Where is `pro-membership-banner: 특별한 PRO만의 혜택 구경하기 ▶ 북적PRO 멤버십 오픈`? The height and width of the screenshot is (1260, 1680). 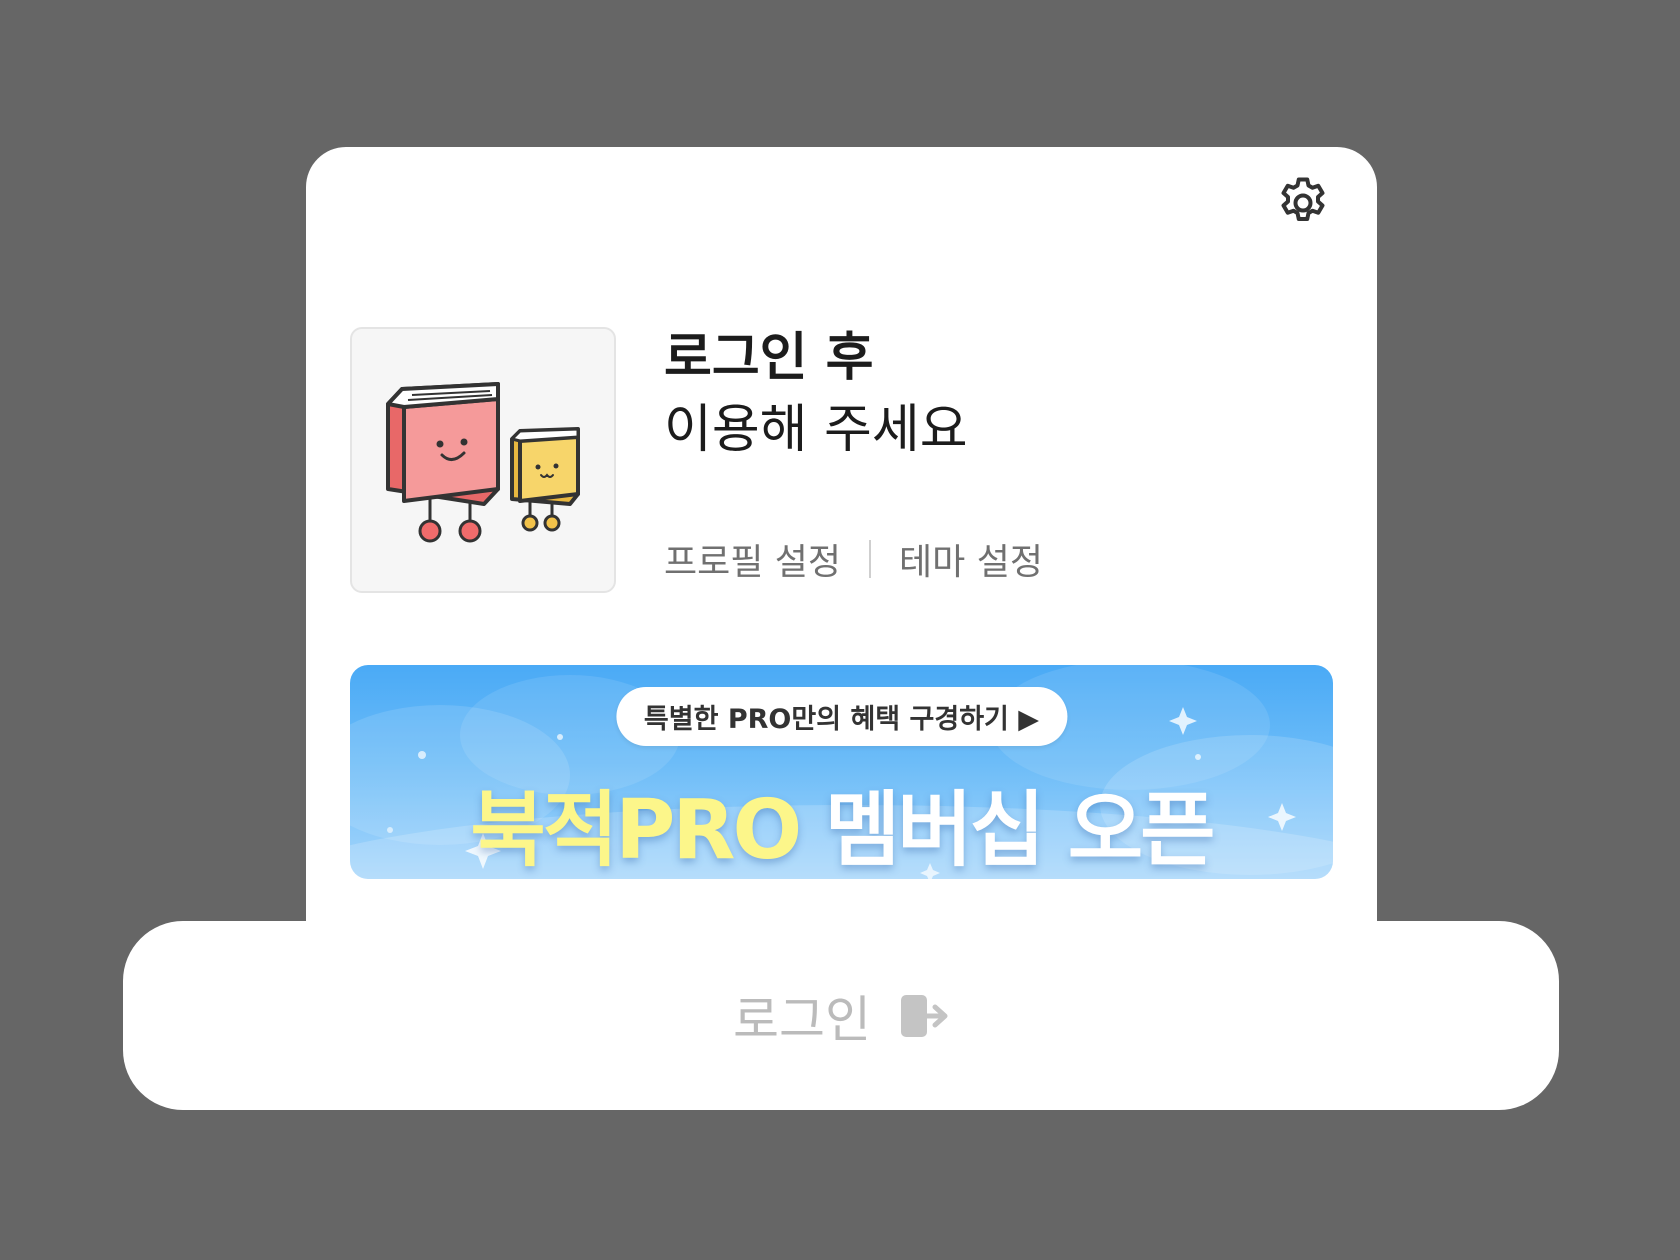
pro-membership-banner: 특별한 PRO만의 혜택 구경하기 ▶ 북적PRO 멤버십 오픈 is located at coordinates (841, 772).